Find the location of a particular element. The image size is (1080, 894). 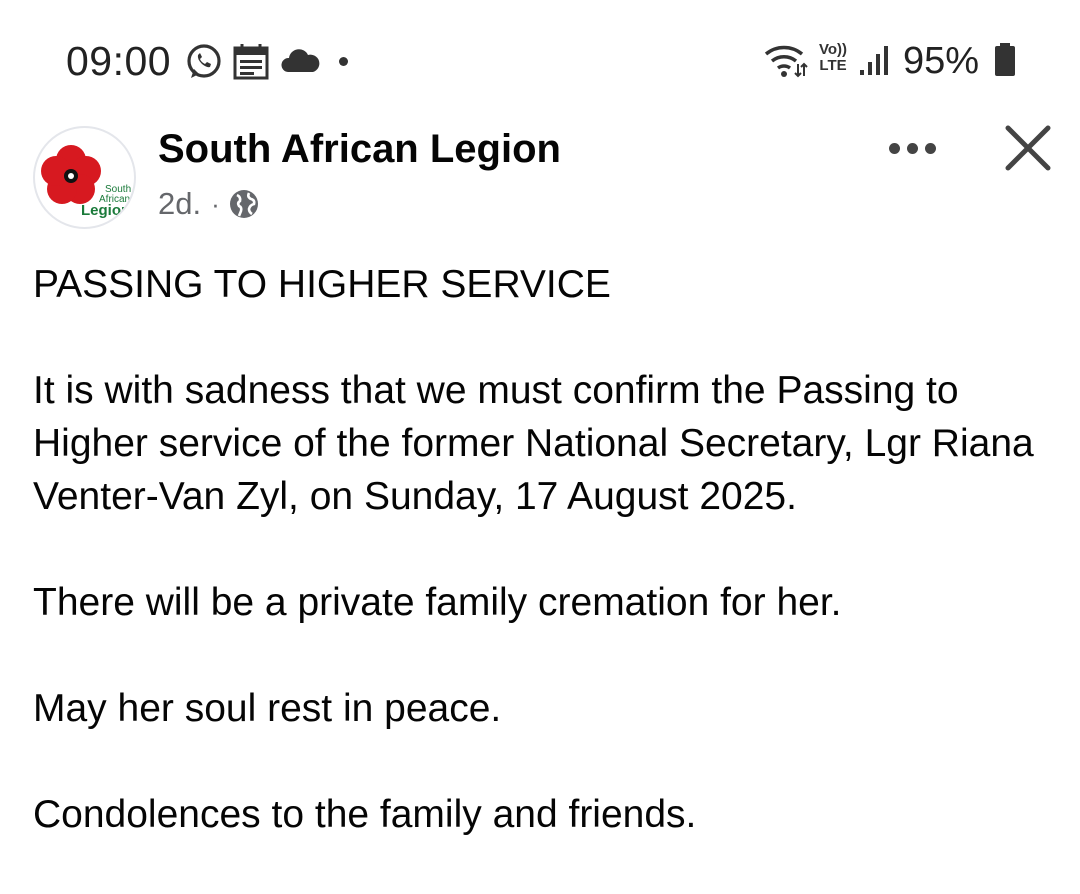

volte-label-top: Vo)) is located at coordinates (833, 49).